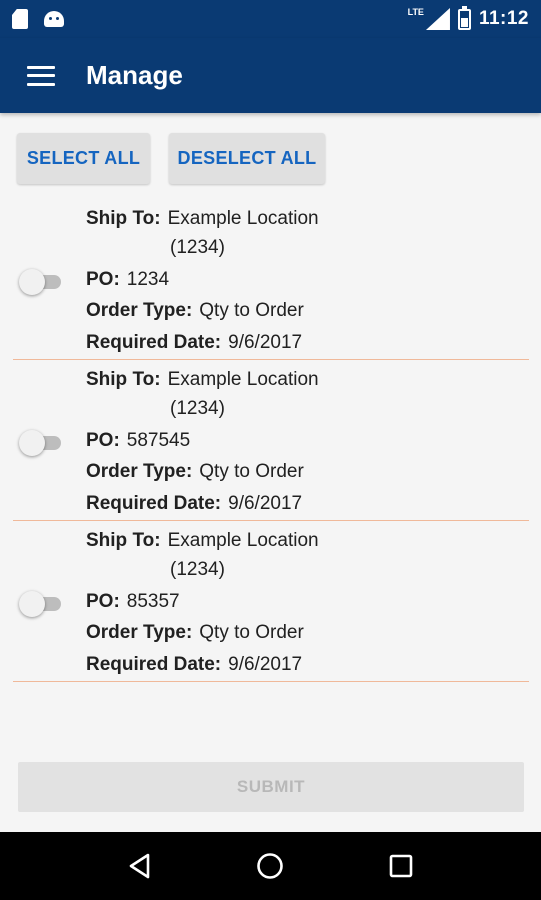 The height and width of the screenshot is (900, 541). Describe the element at coordinates (503, 18) in the screenshot. I see `status-clock: 11:12` at that location.